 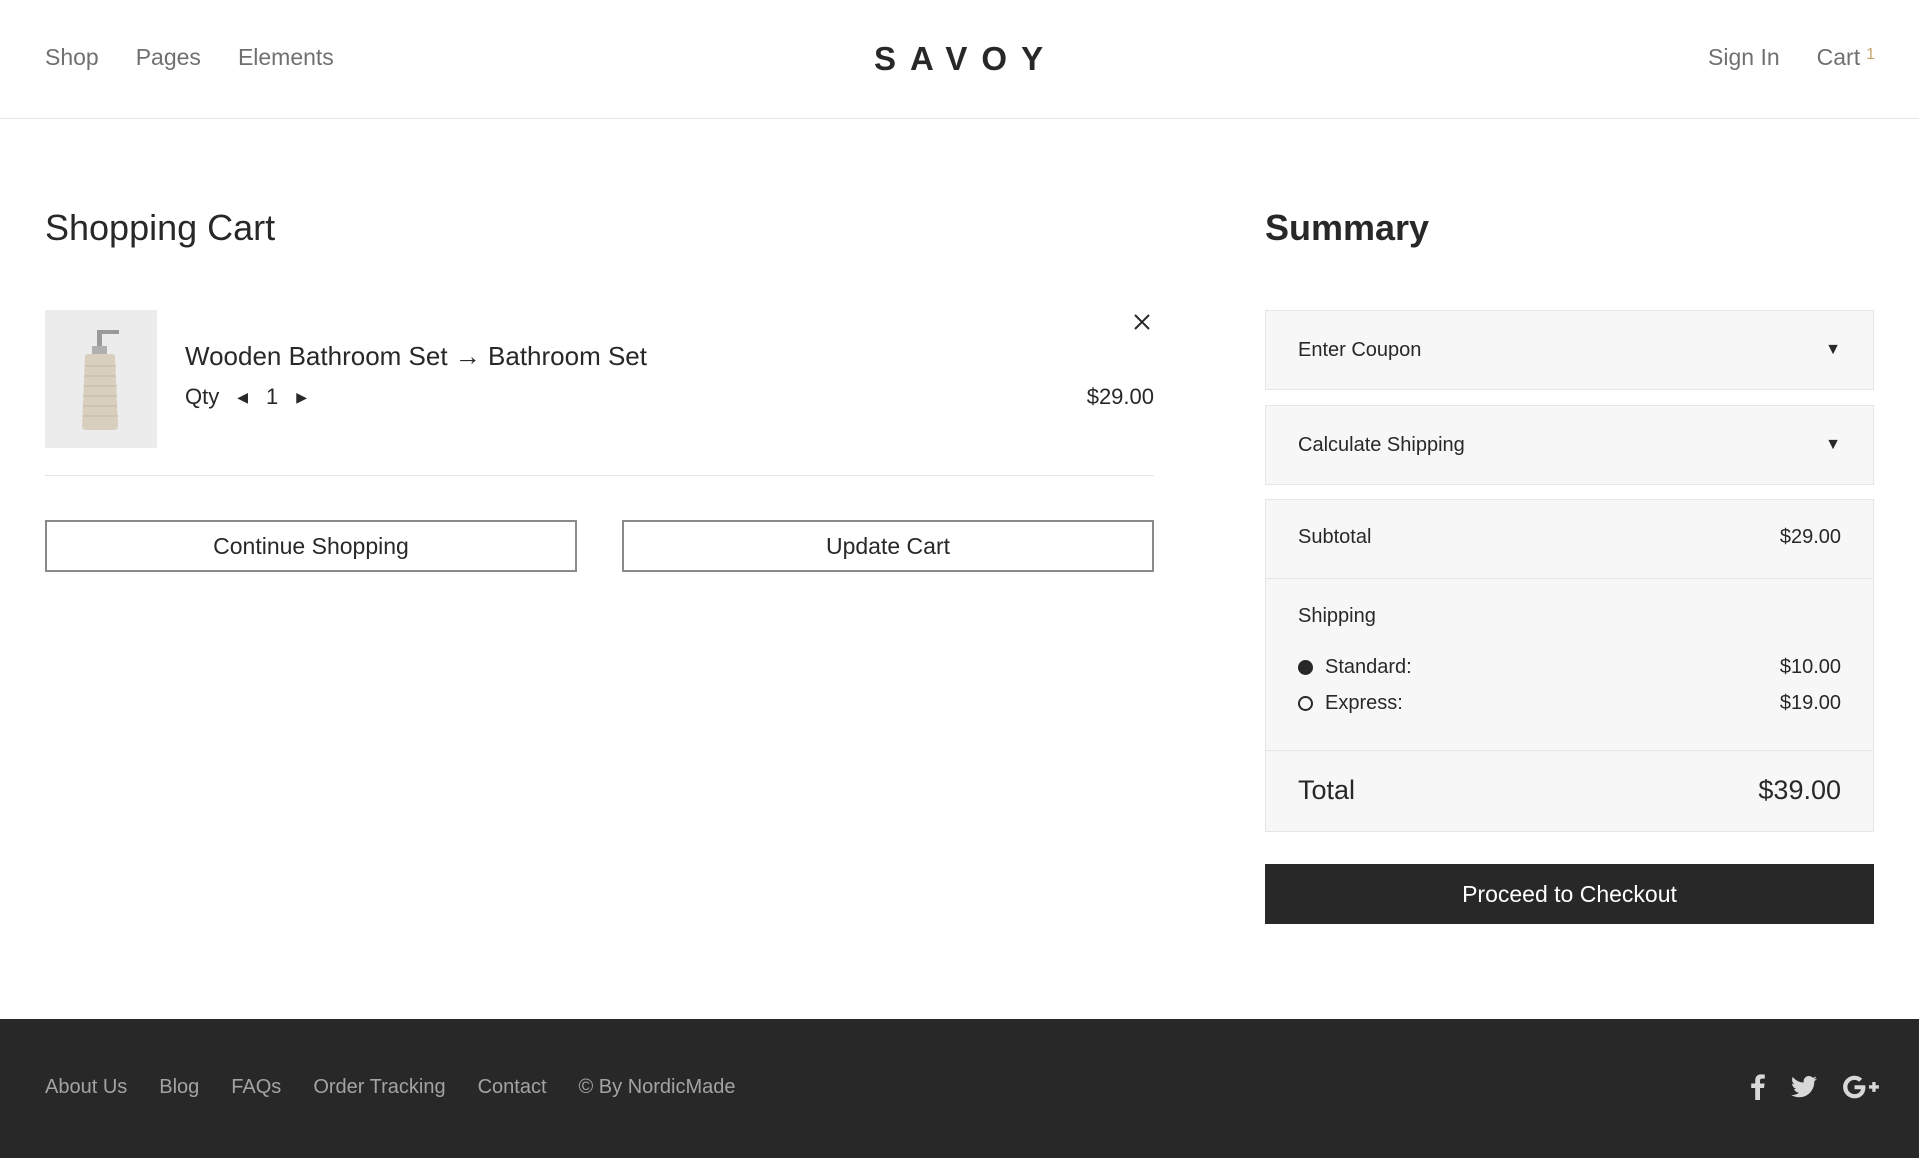 I want to click on sign-in-link: Sign In, so click(x=1744, y=57).